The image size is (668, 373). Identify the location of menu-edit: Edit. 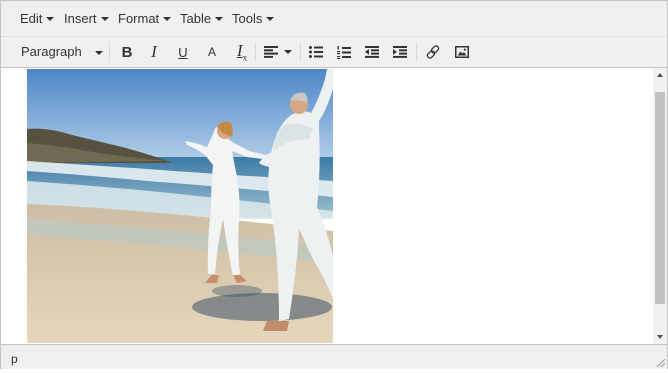
(37, 18).